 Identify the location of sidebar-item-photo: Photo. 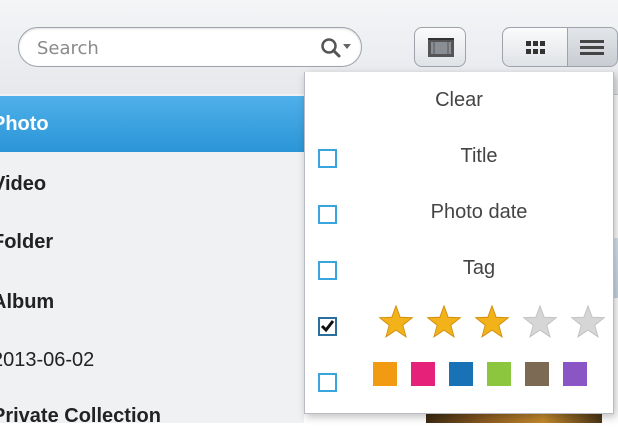
(152, 124).